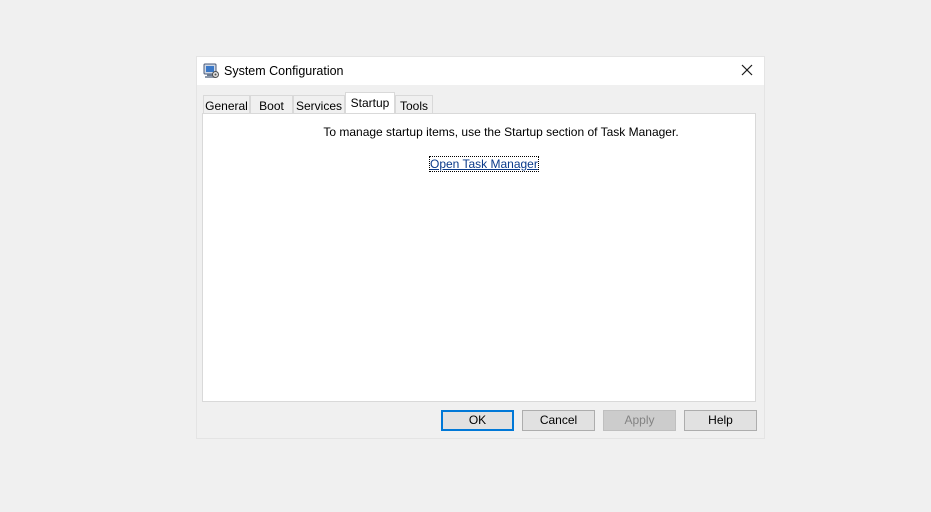  What do you see at coordinates (558, 420) in the screenshot?
I see `cancel-button: Cancel` at bounding box center [558, 420].